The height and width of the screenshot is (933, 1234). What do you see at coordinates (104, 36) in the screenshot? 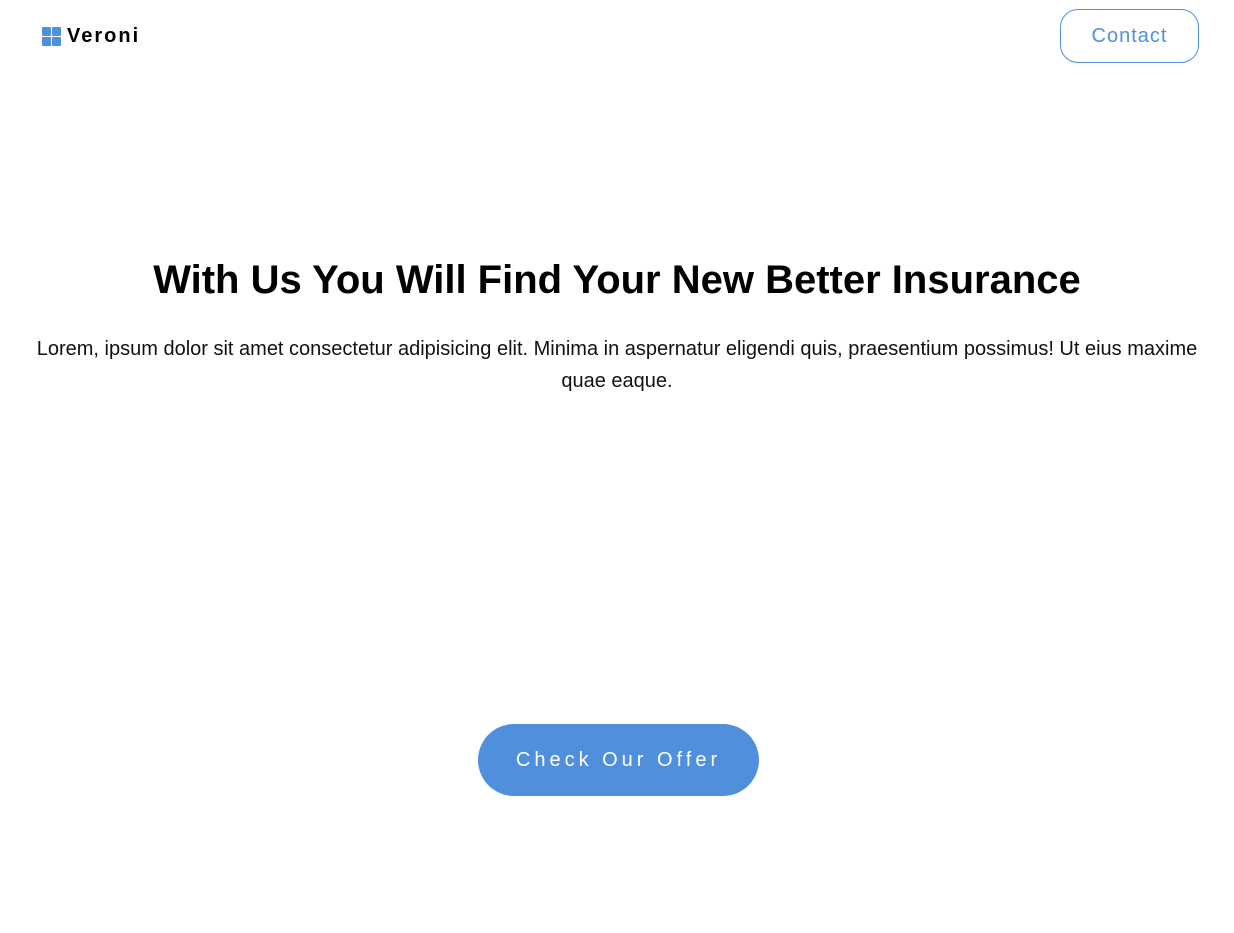
I see `brand-name: Veroni` at bounding box center [104, 36].